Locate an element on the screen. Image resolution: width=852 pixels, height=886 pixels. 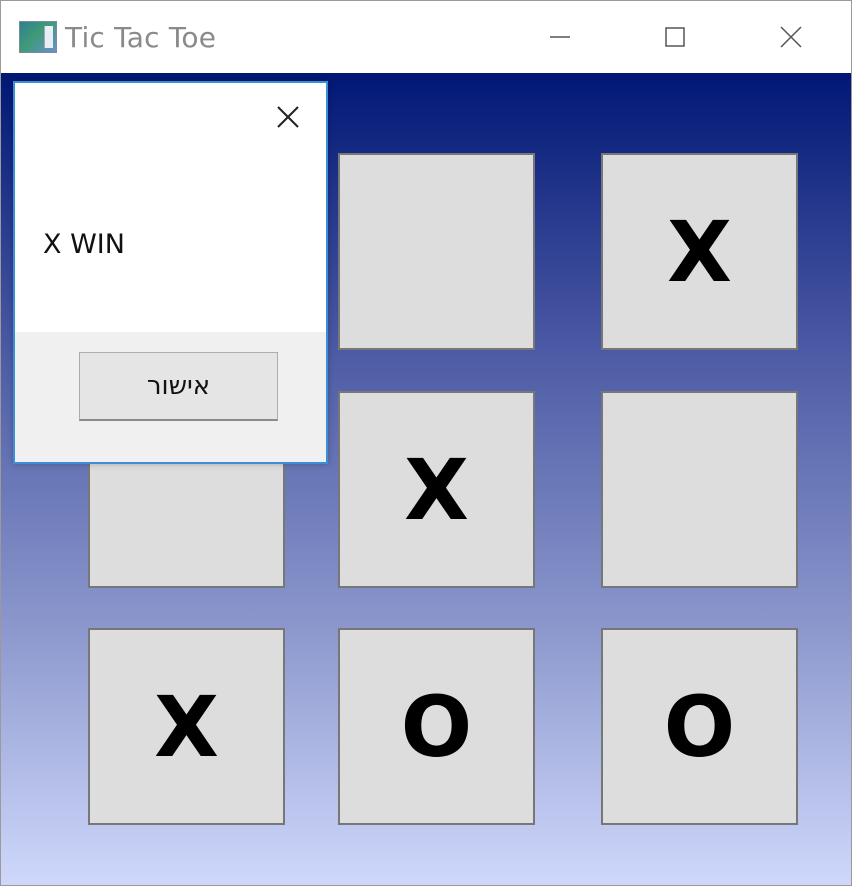
app-icon is located at coordinates (38, 37).